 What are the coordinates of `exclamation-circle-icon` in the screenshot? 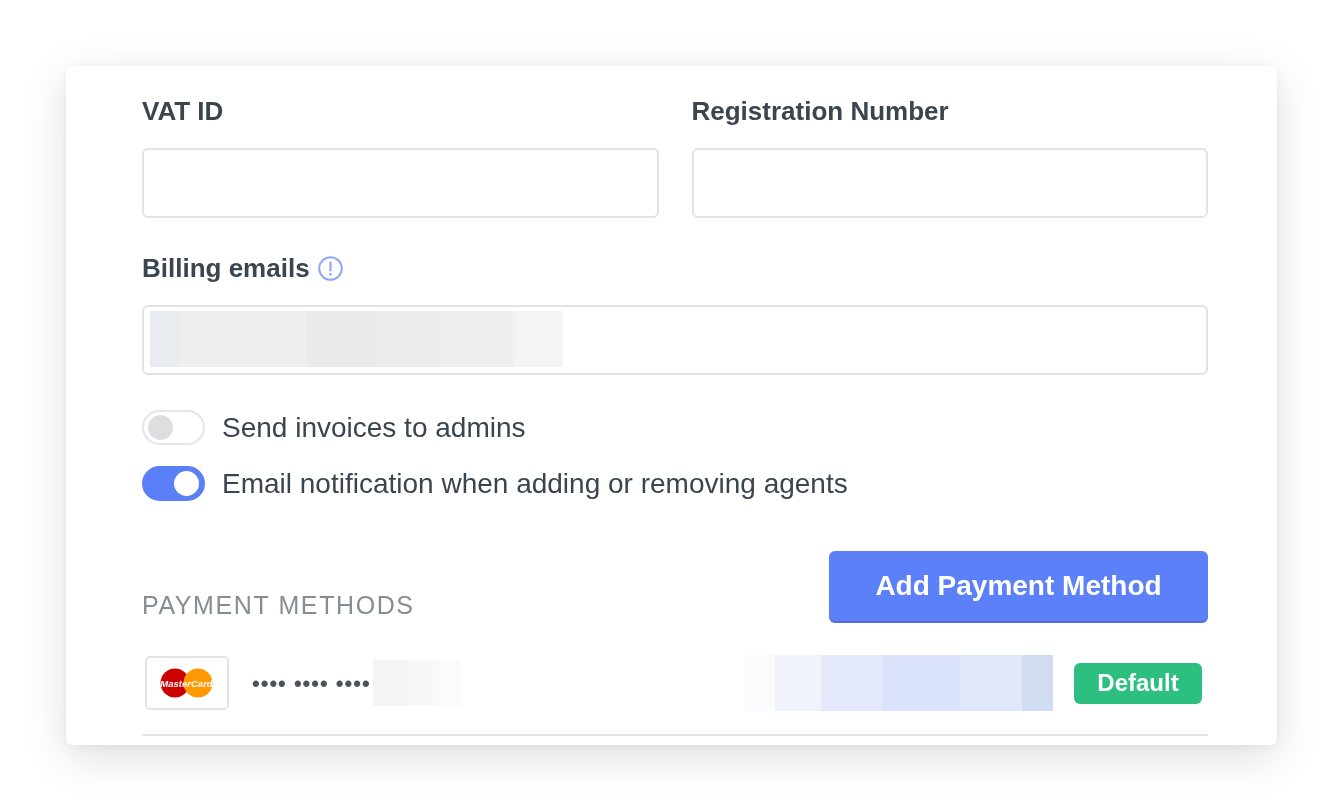 It's located at (330, 268).